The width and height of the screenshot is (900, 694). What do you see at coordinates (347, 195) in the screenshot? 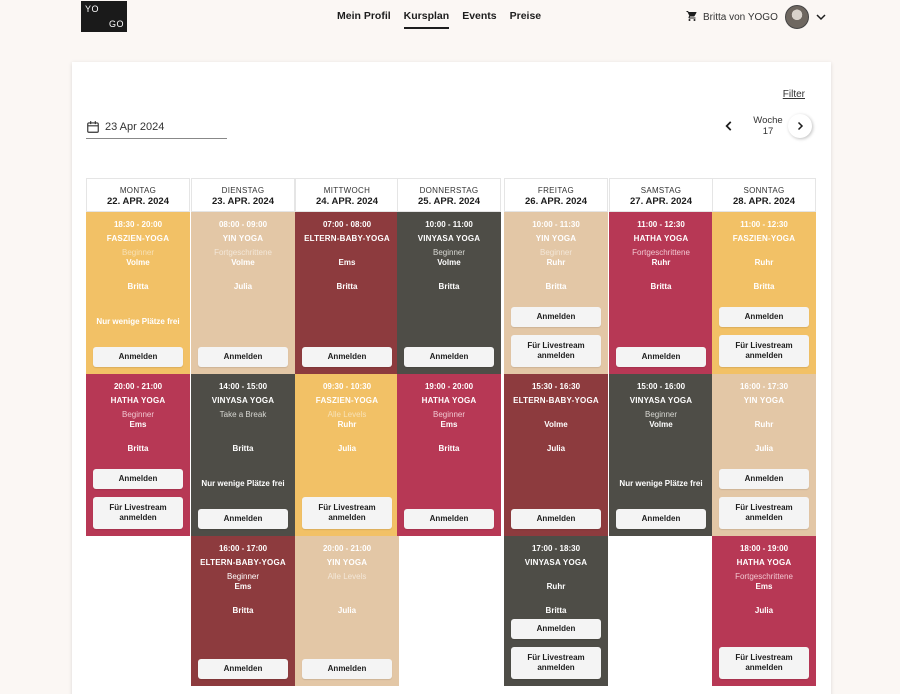
I see `day-header-mittwoch: MITTWOCH 24. APR. 2024` at bounding box center [347, 195].